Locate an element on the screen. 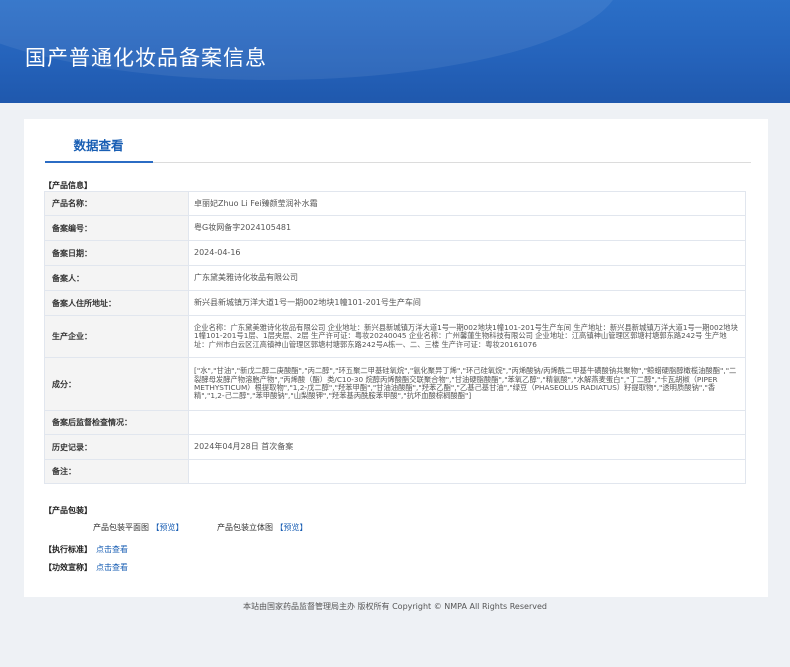  table-row: 历史记录： 2024年04月28日 首次备案 is located at coordinates (395, 447).